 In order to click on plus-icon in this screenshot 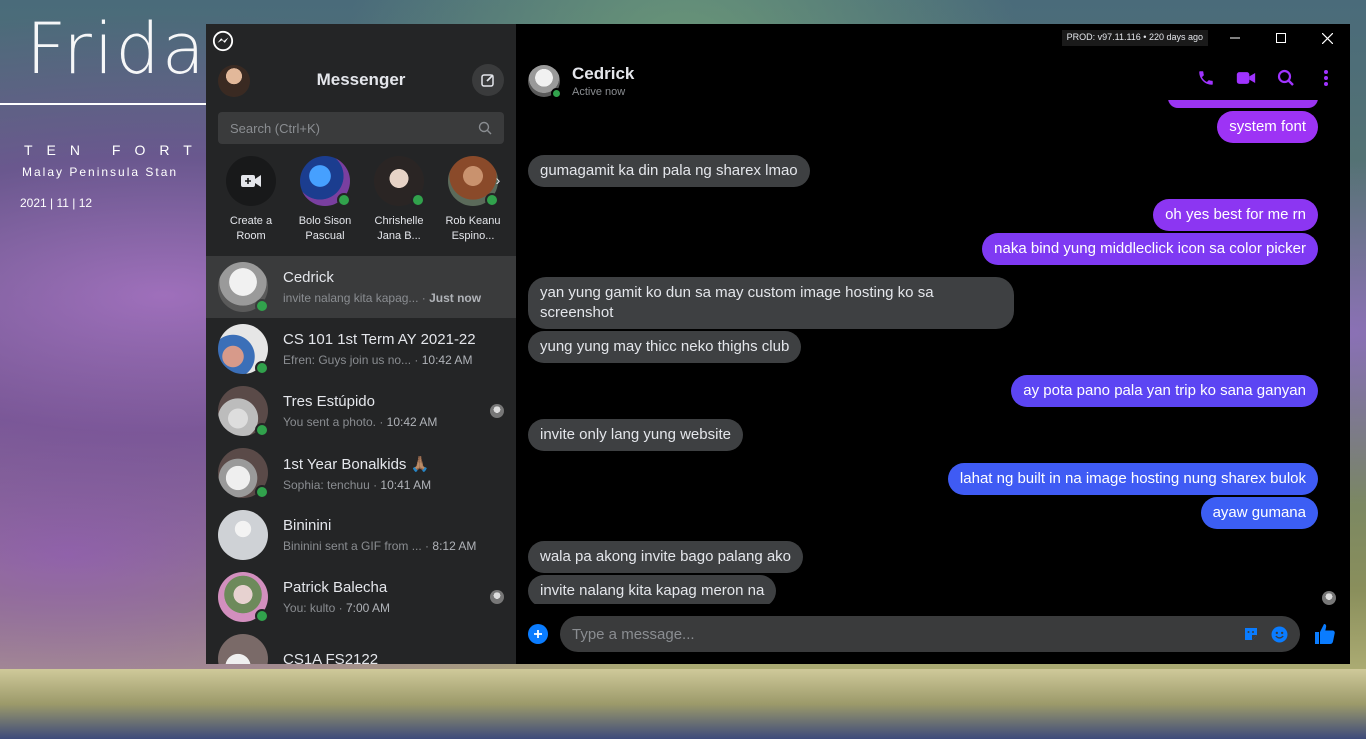, I will do `click(538, 634)`.